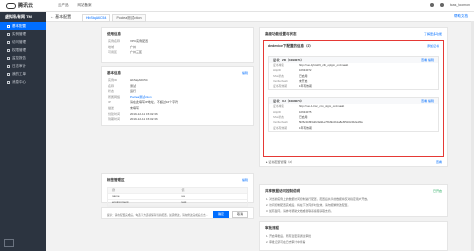 This screenshot has width=474, height=251. Describe the element at coordinates (300, 211) in the screenshot. I see `note-line: 3. 如有疑问，请参考帮助文档或者联系客服获取支持。` at that location.